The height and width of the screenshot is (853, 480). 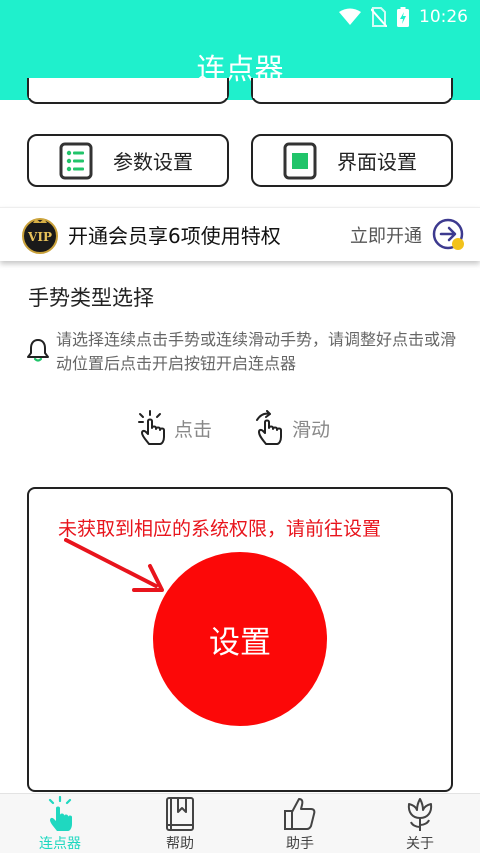 What do you see at coordinates (220, 529) in the screenshot?
I see `permission-warning: 未获取到相应的系统权限，请前往设置` at bounding box center [220, 529].